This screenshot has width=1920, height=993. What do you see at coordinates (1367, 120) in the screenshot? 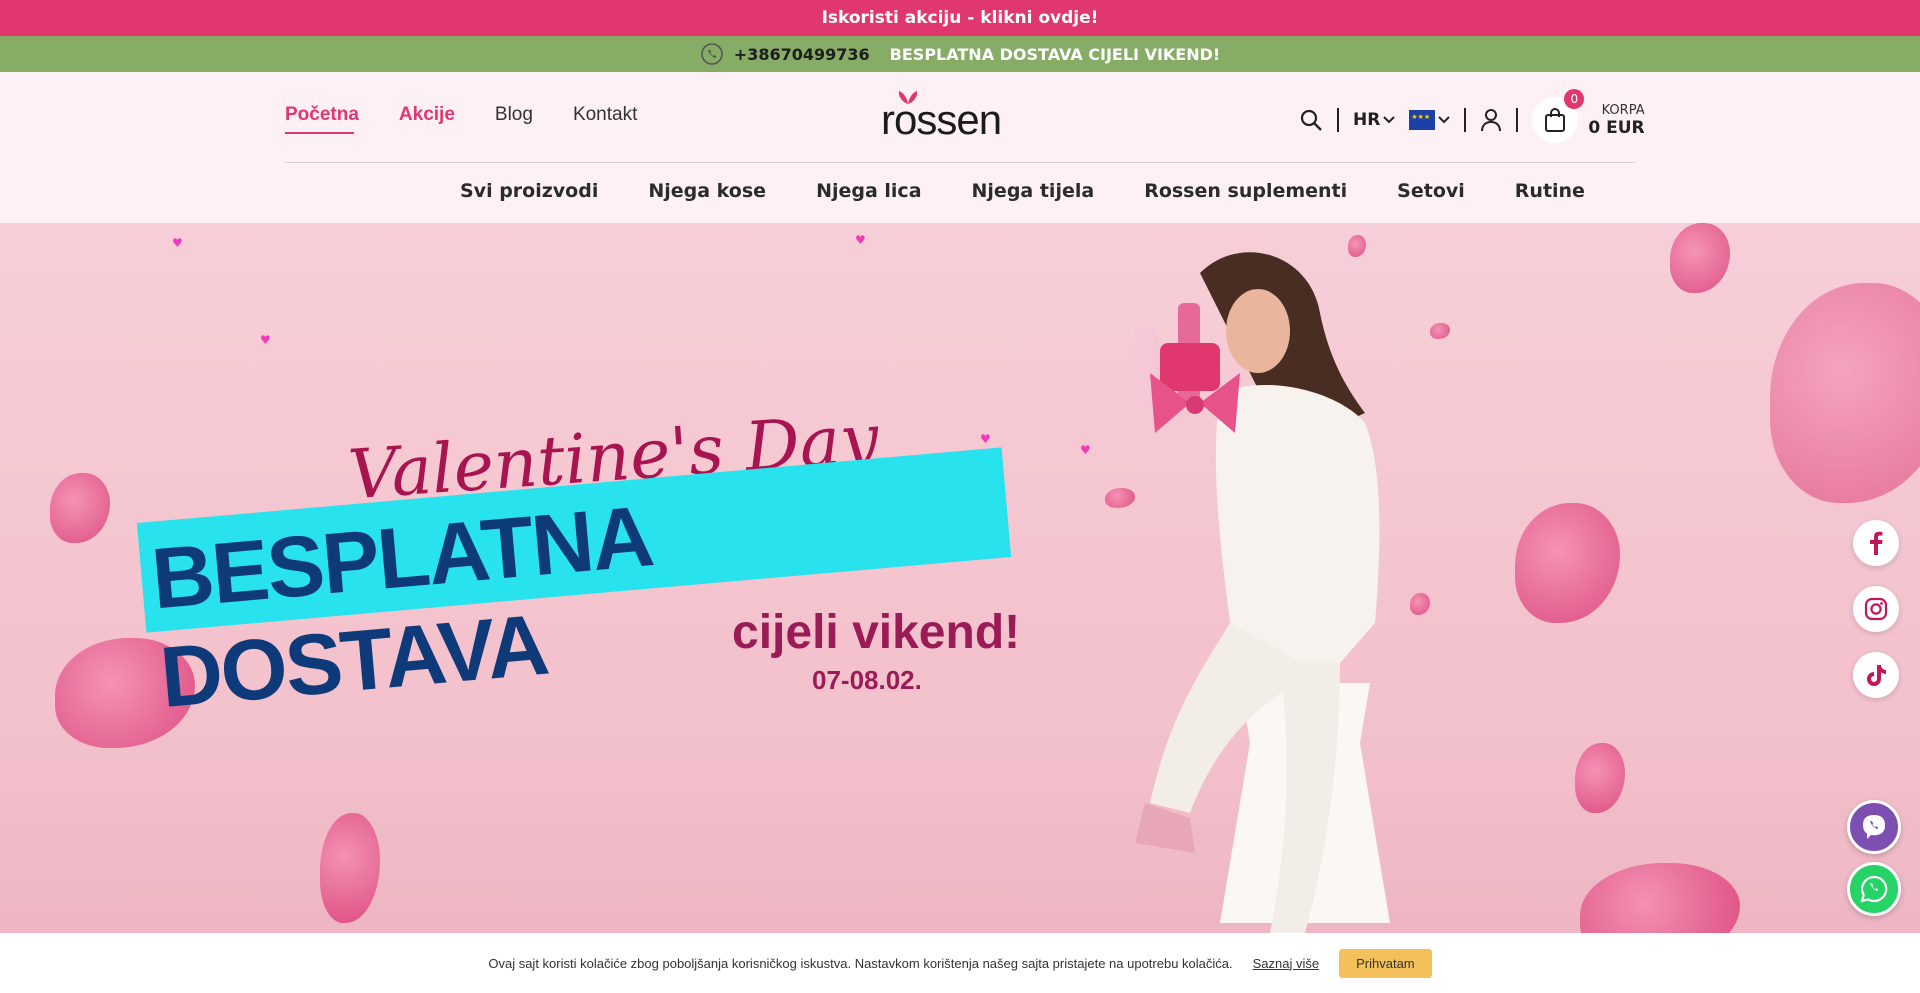
I see `language-code: HR` at bounding box center [1367, 120].